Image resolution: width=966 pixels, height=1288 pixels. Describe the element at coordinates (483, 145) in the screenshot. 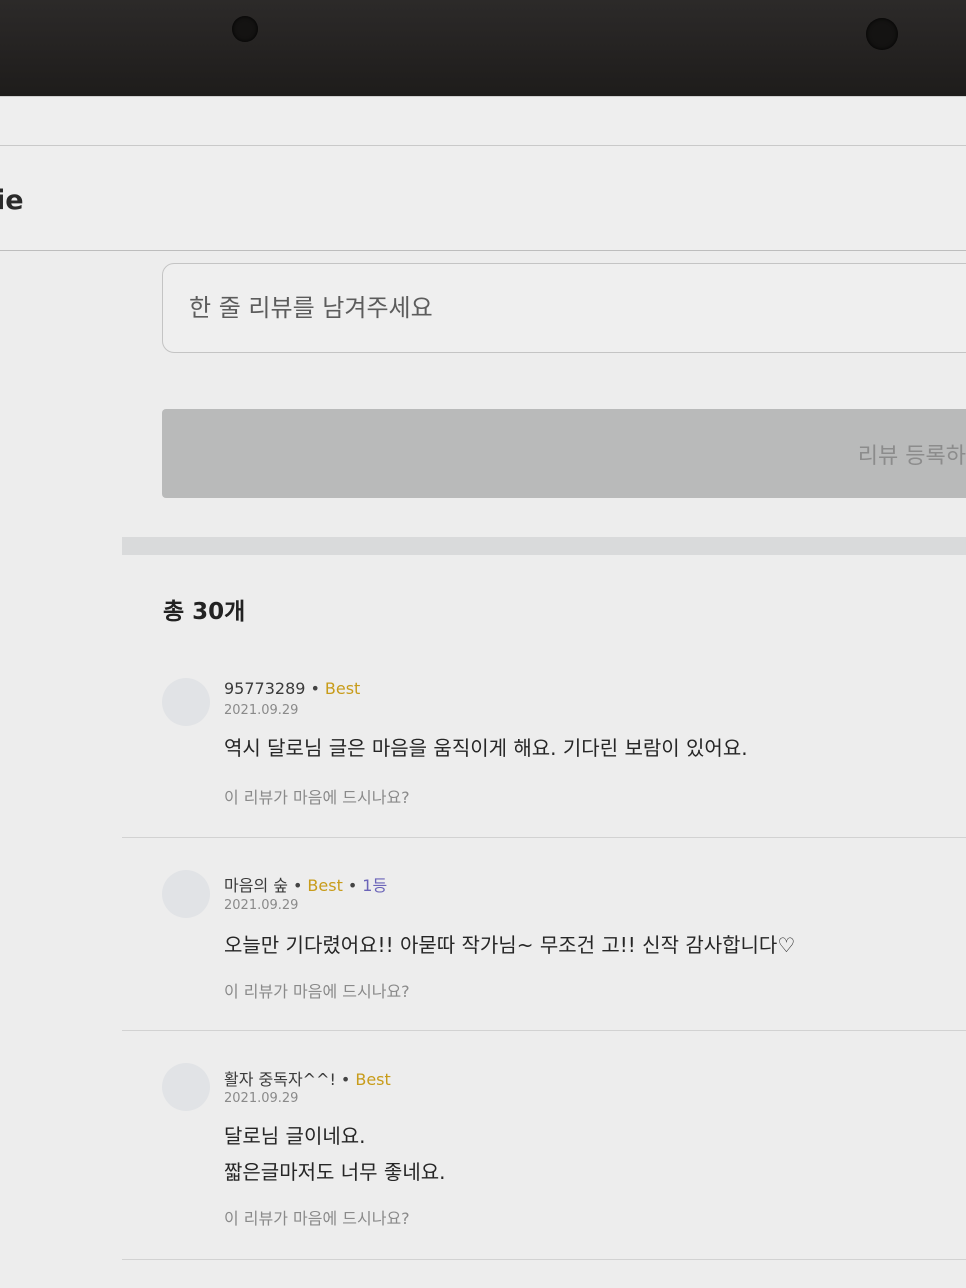

I see `header-divider` at that location.